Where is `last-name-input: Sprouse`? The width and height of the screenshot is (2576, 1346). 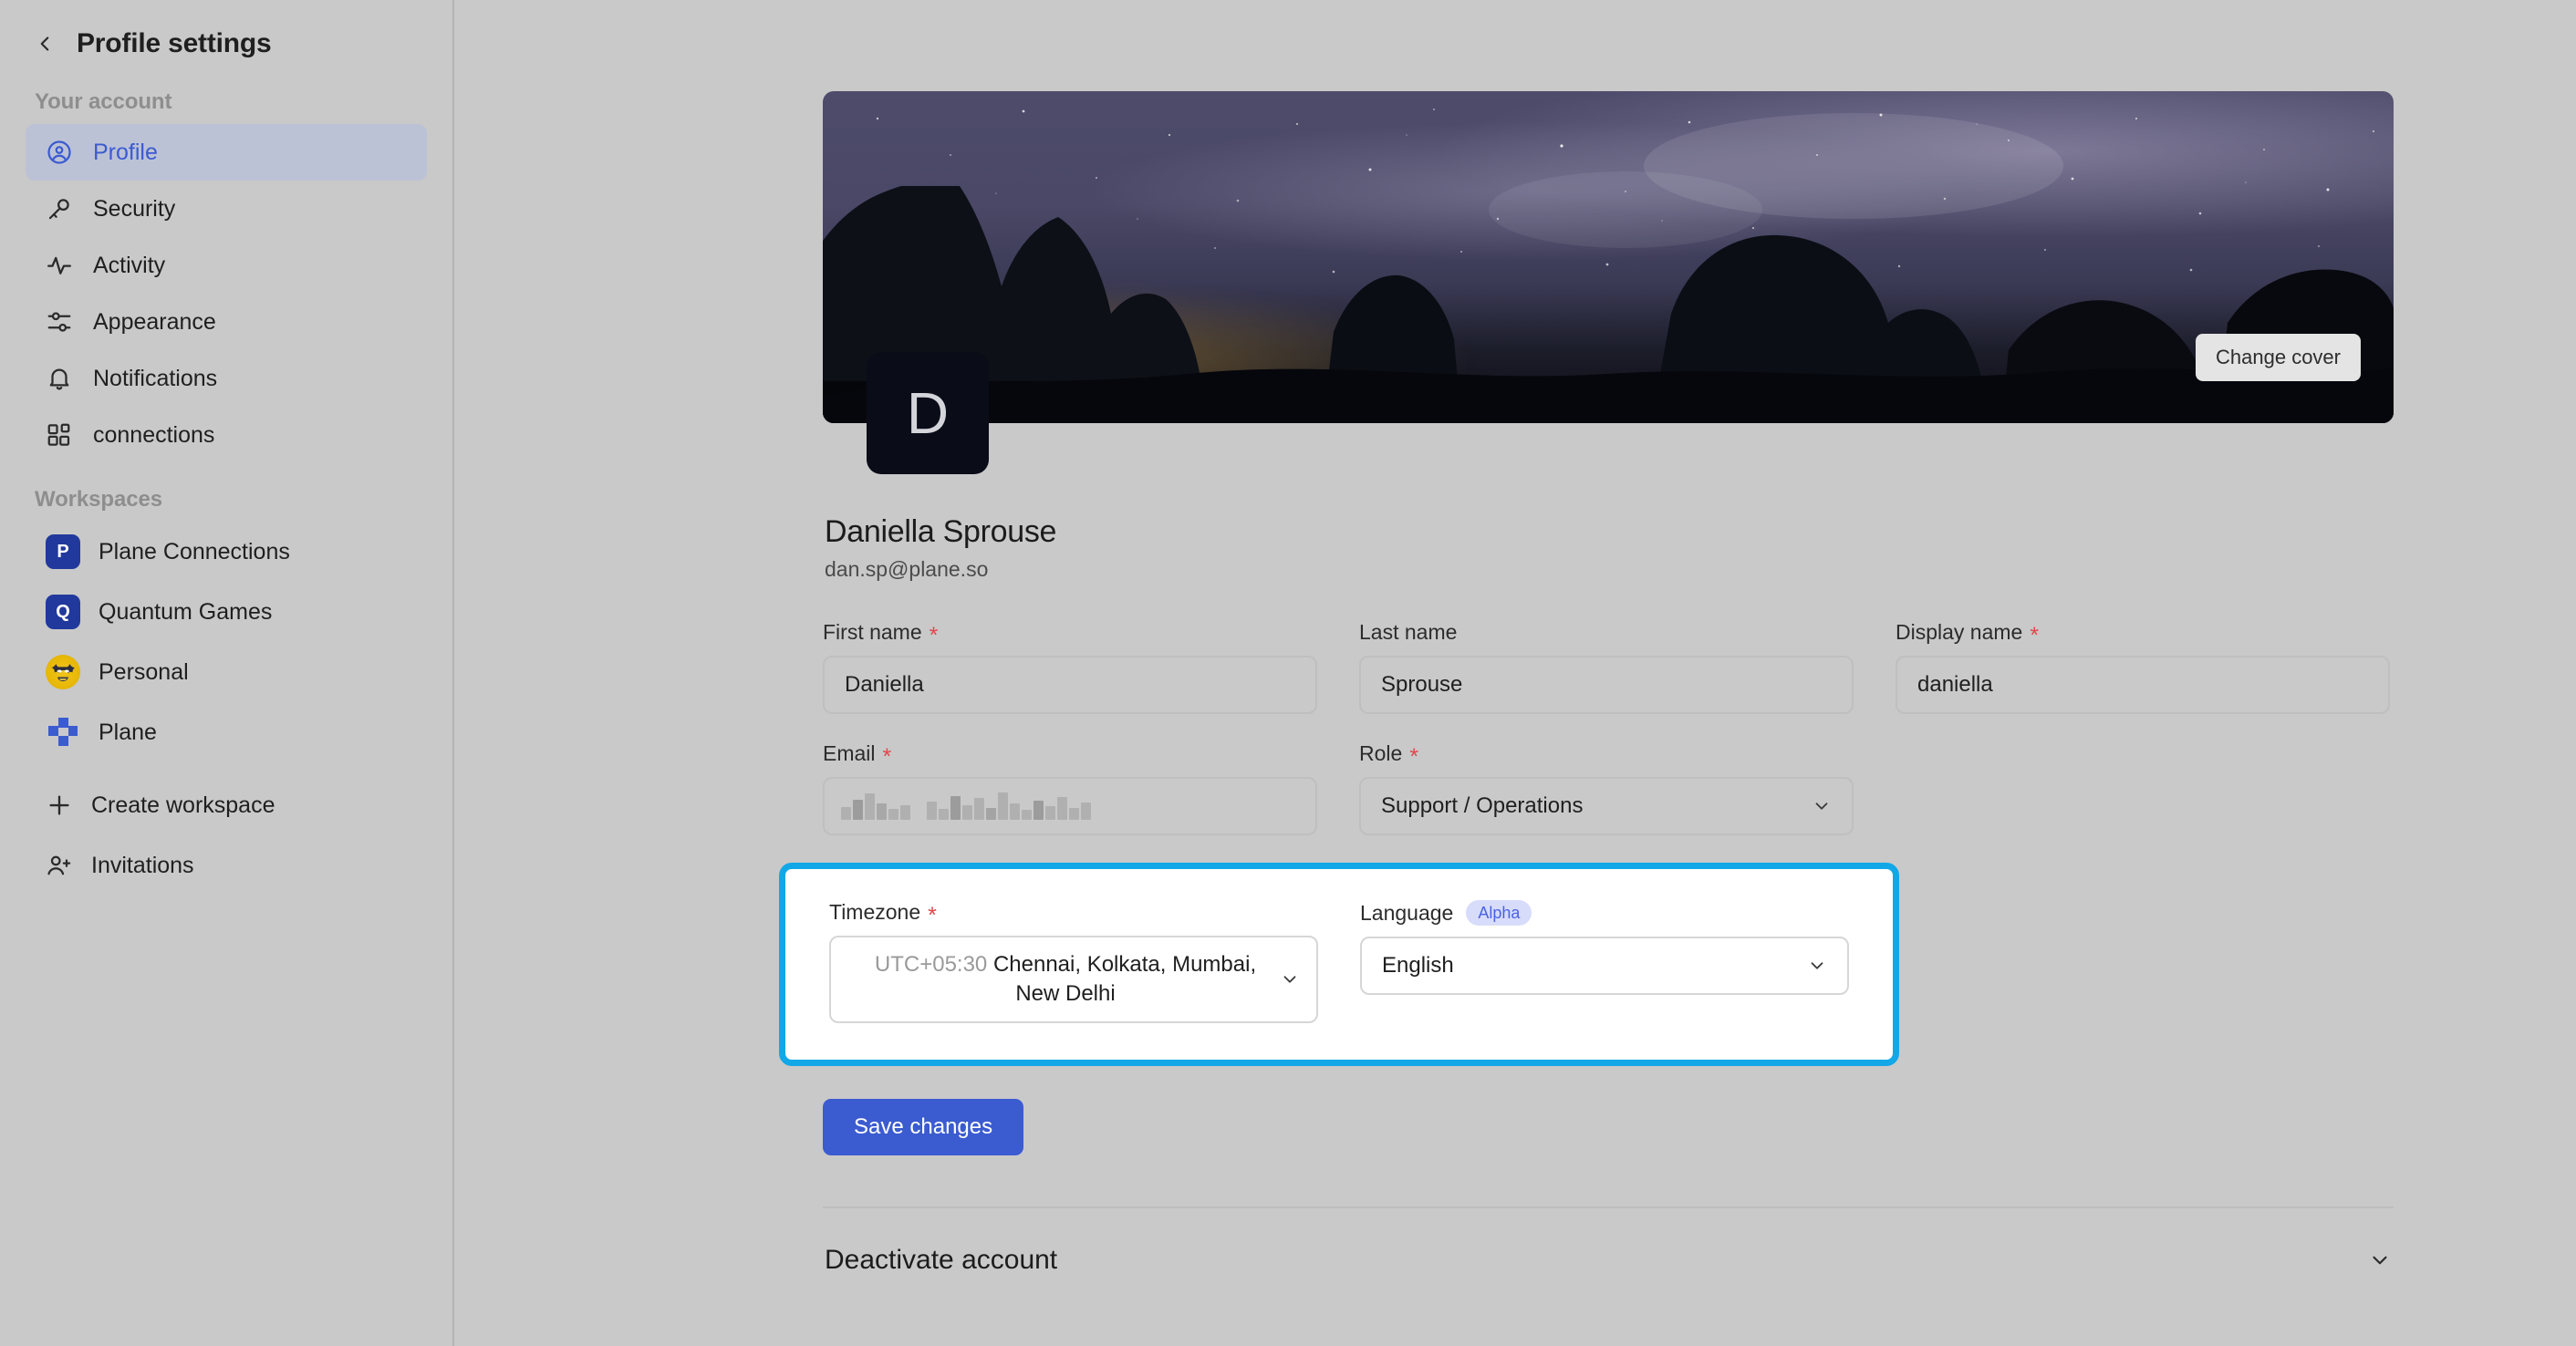
last-name-input: Sprouse is located at coordinates (1607, 685).